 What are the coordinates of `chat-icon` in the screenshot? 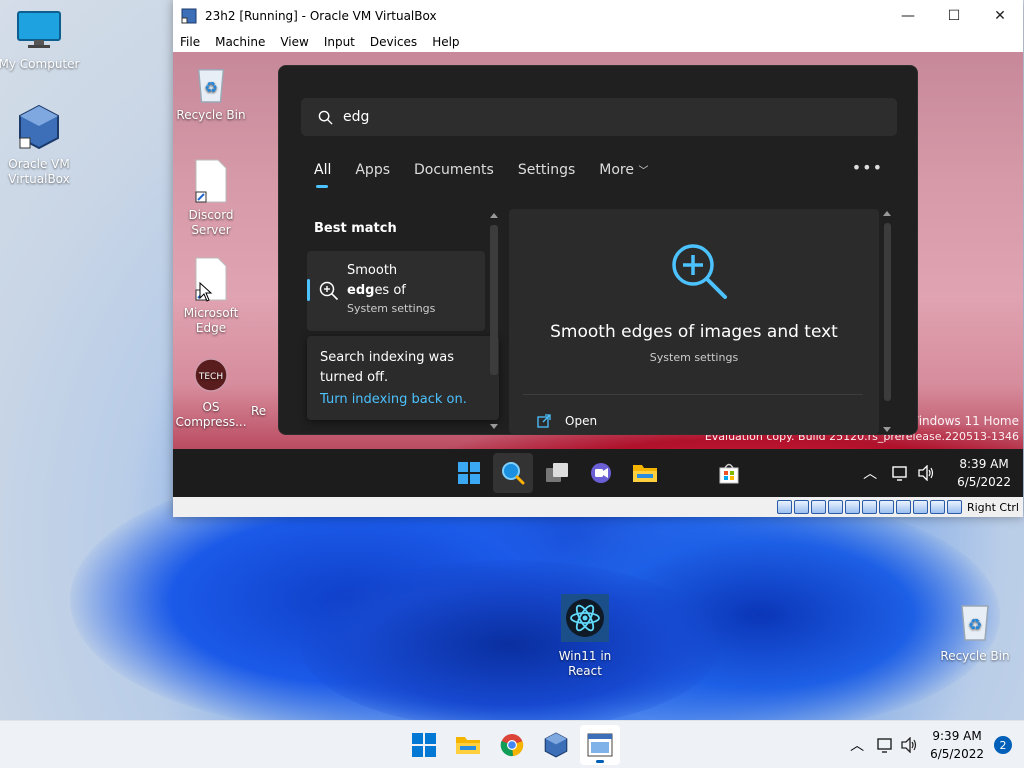 It's located at (601, 473).